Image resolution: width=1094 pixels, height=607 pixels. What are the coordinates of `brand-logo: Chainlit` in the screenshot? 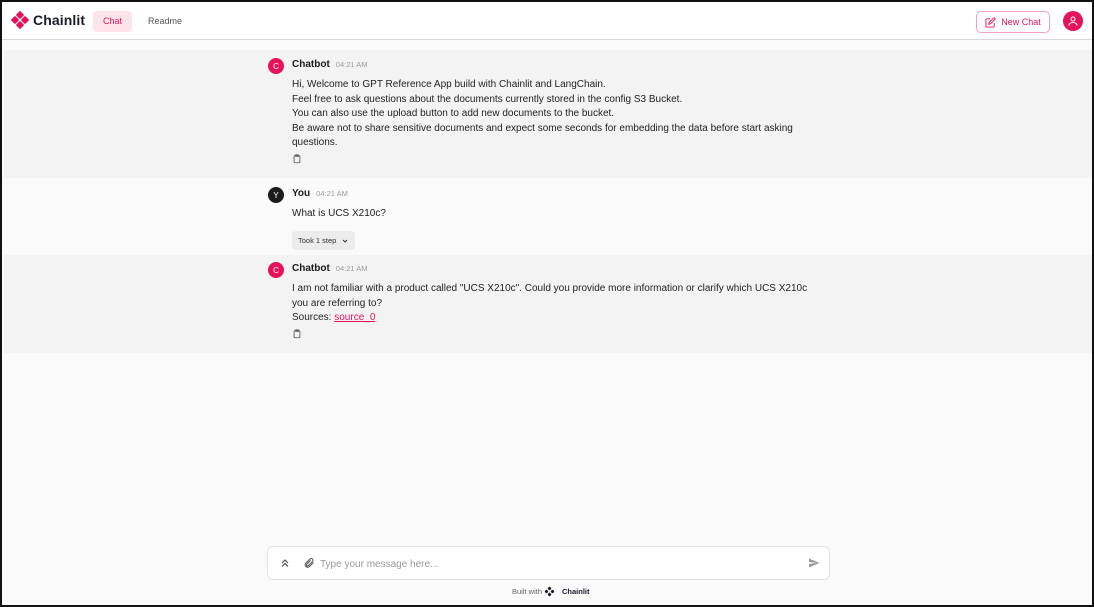 It's located at (48, 20).